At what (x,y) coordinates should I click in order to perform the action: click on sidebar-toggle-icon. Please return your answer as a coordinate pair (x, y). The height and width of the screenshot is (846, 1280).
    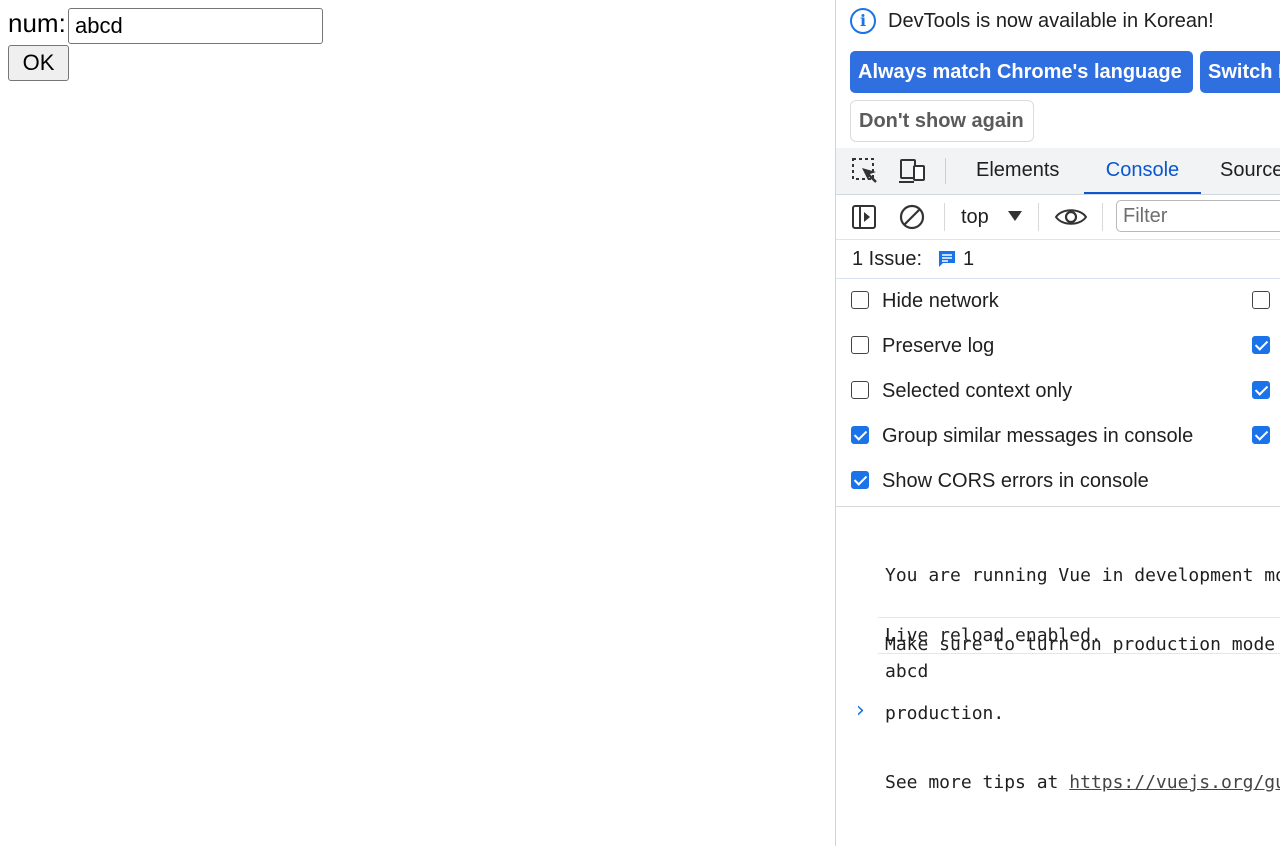
    Looking at the image, I should click on (864, 217).